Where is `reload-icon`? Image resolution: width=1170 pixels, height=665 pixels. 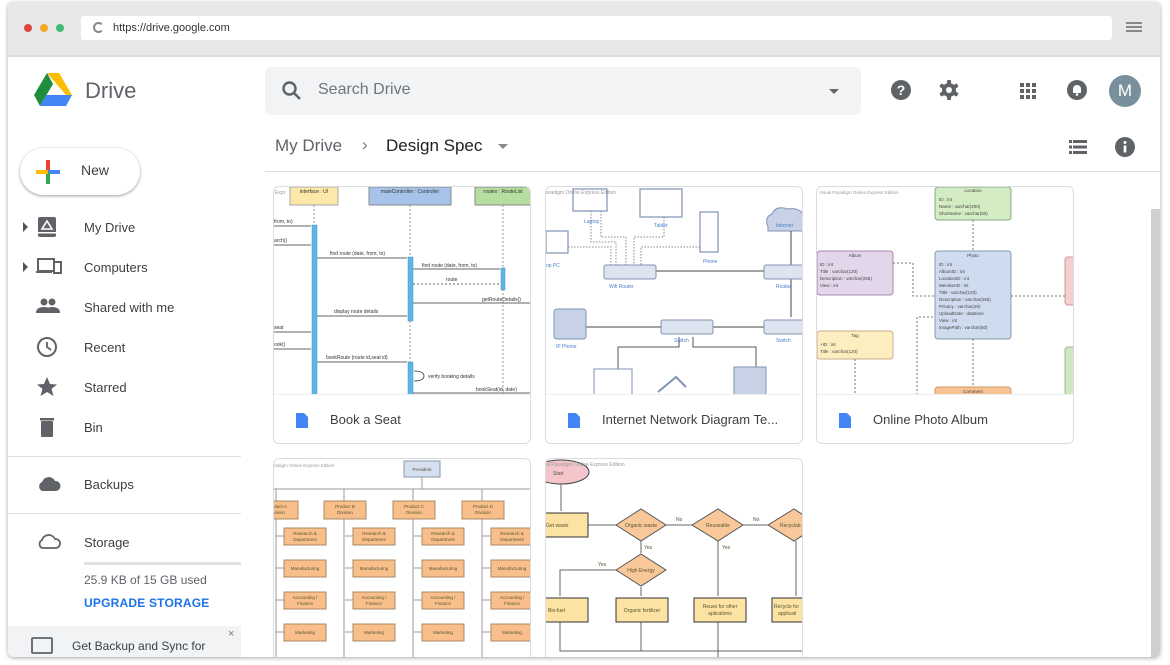
reload-icon is located at coordinates (98, 27).